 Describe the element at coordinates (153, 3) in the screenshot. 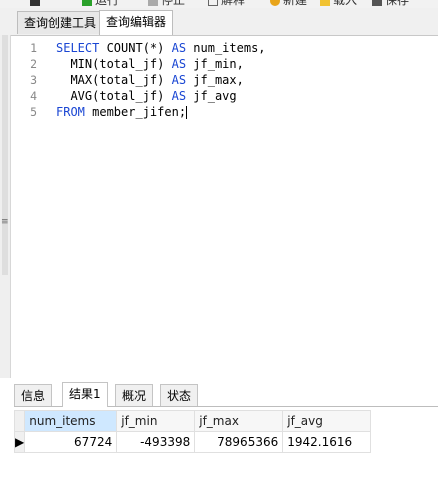

I see `stop-icon` at that location.